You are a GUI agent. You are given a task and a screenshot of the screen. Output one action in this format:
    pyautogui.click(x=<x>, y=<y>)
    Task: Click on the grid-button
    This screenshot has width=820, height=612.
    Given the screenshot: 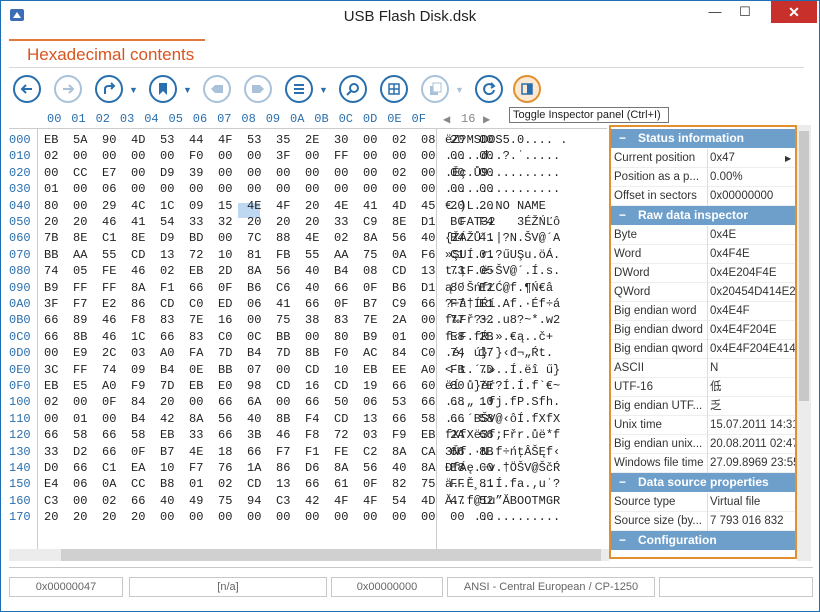 What is the action you would take?
    pyautogui.click(x=394, y=89)
    